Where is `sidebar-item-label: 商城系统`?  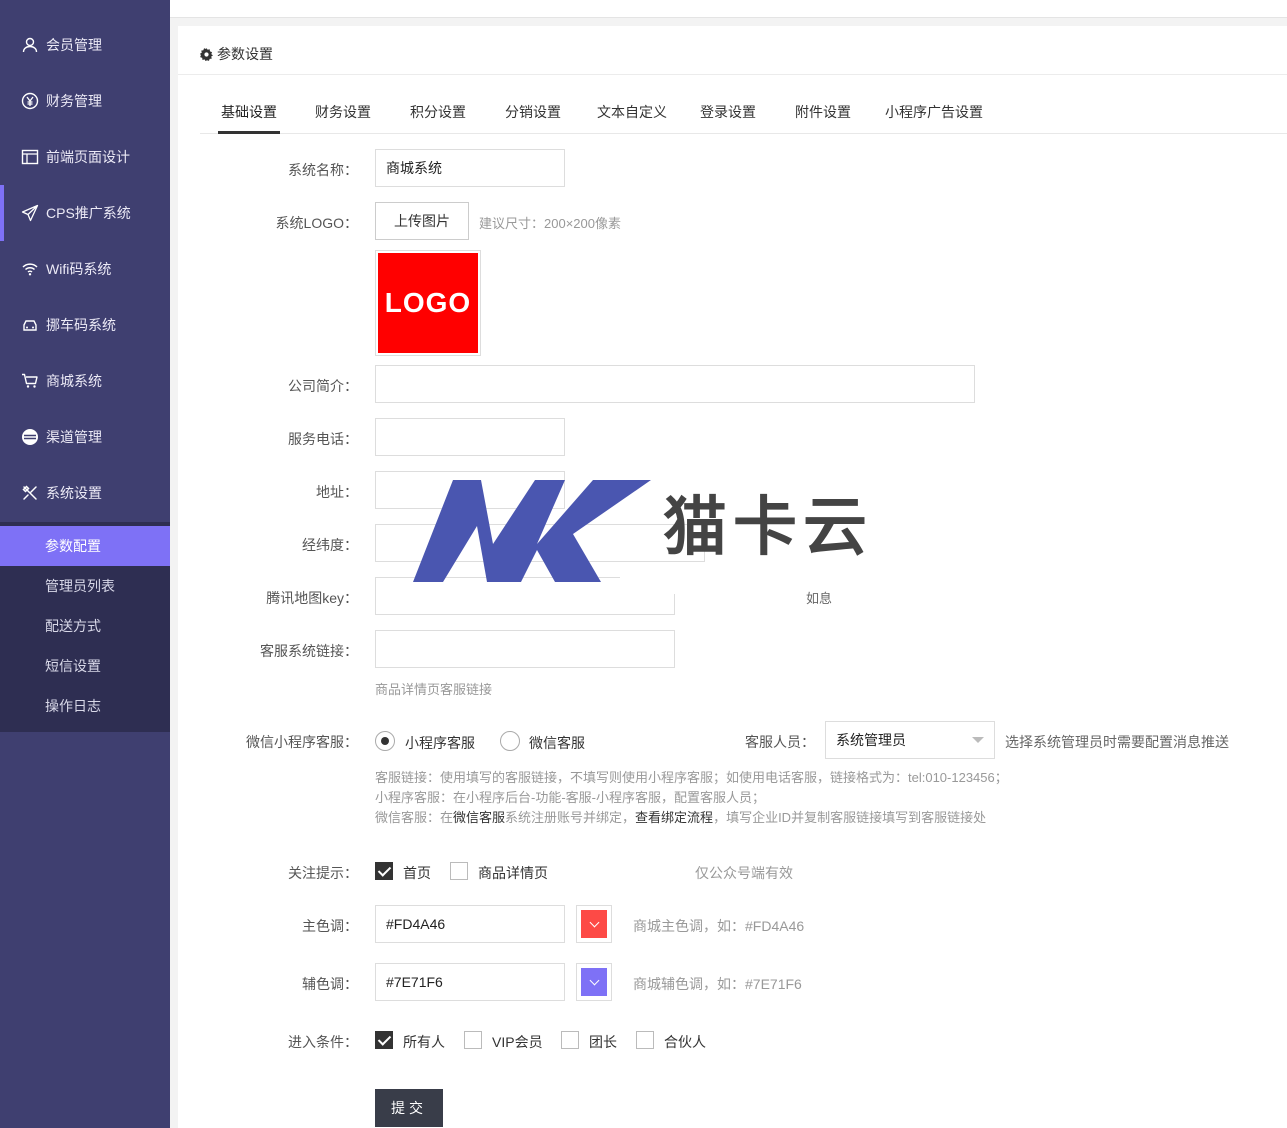
sidebar-item-label: 商城系统 is located at coordinates (74, 381).